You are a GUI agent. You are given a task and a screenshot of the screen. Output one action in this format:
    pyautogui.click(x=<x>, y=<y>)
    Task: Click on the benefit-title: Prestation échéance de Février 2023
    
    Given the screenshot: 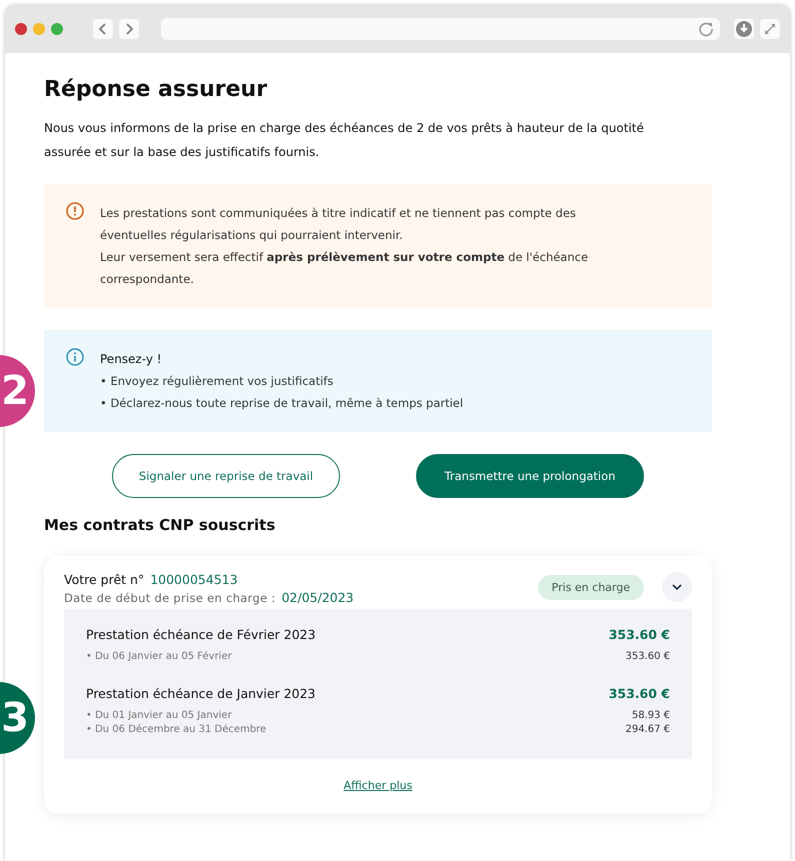 What is the action you would take?
    pyautogui.click(x=201, y=634)
    